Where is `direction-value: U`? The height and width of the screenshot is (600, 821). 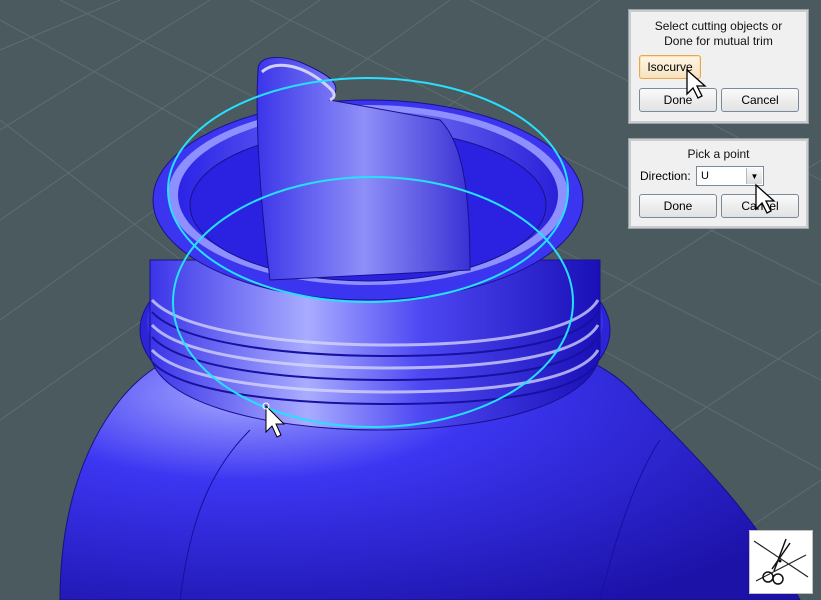 direction-value: U is located at coordinates (705, 176).